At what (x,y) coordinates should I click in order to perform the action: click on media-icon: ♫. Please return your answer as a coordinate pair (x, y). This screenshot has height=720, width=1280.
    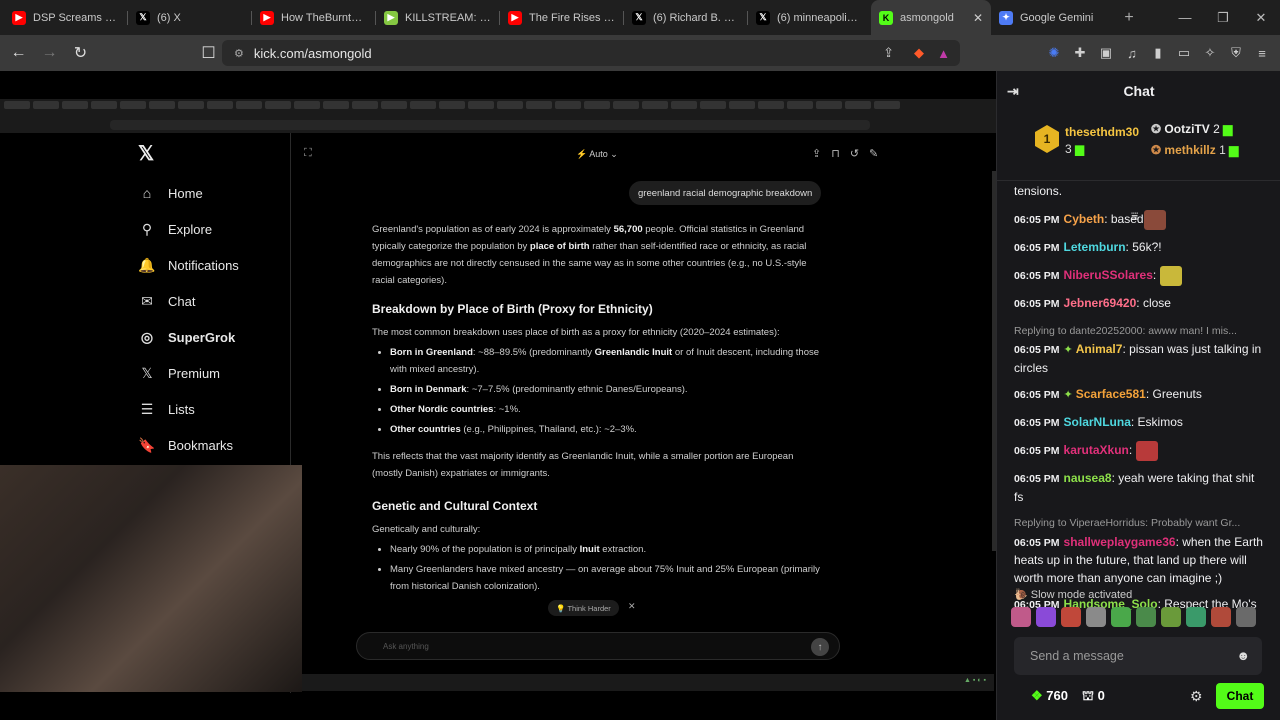
    Looking at the image, I should click on (1132, 53).